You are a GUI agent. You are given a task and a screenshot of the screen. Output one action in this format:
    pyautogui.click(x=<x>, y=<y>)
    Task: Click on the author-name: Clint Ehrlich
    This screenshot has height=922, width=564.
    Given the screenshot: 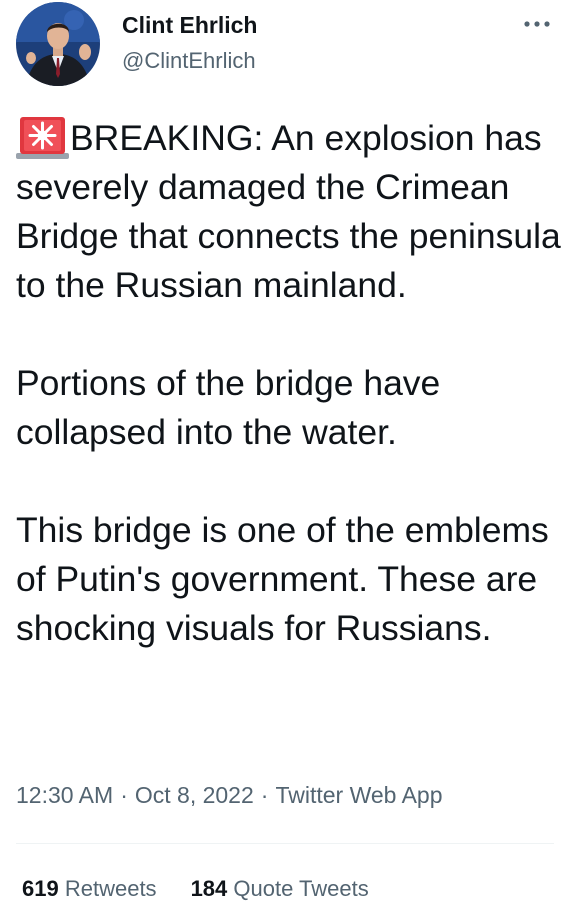 What is the action you would take?
    pyautogui.click(x=189, y=25)
    